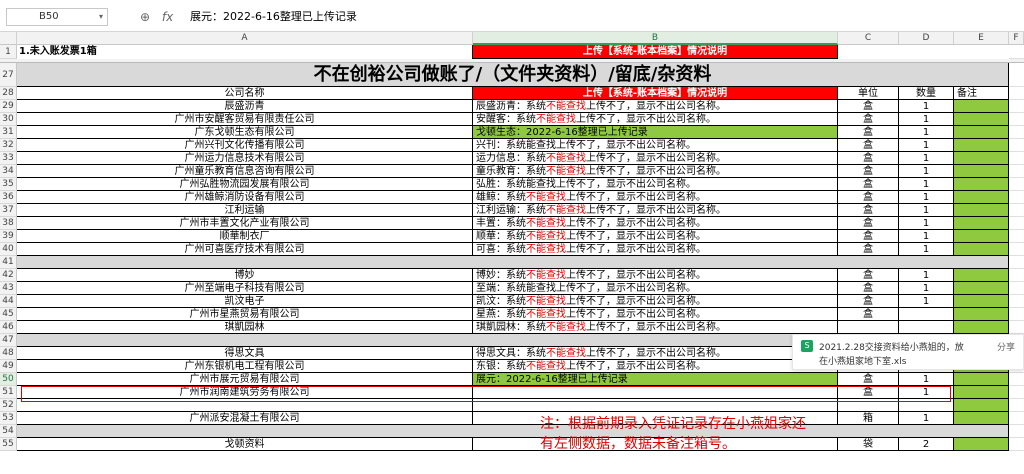 The width and height of the screenshot is (1024, 474). I want to click on status-cell: 可喜：系统不能查找上传不了，显示不出公司名称。, so click(655, 249).